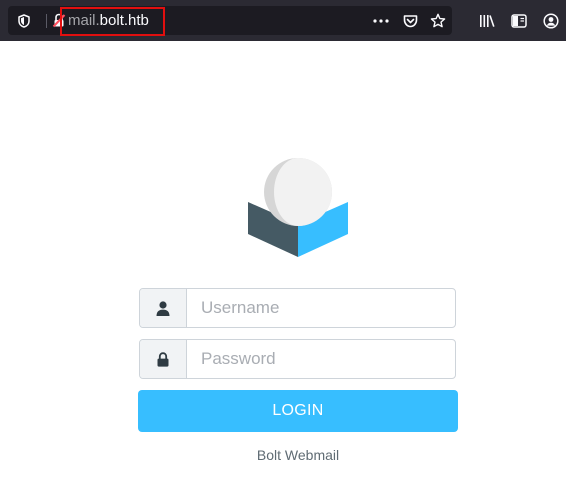  I want to click on sidebar-icon, so click(519, 20).